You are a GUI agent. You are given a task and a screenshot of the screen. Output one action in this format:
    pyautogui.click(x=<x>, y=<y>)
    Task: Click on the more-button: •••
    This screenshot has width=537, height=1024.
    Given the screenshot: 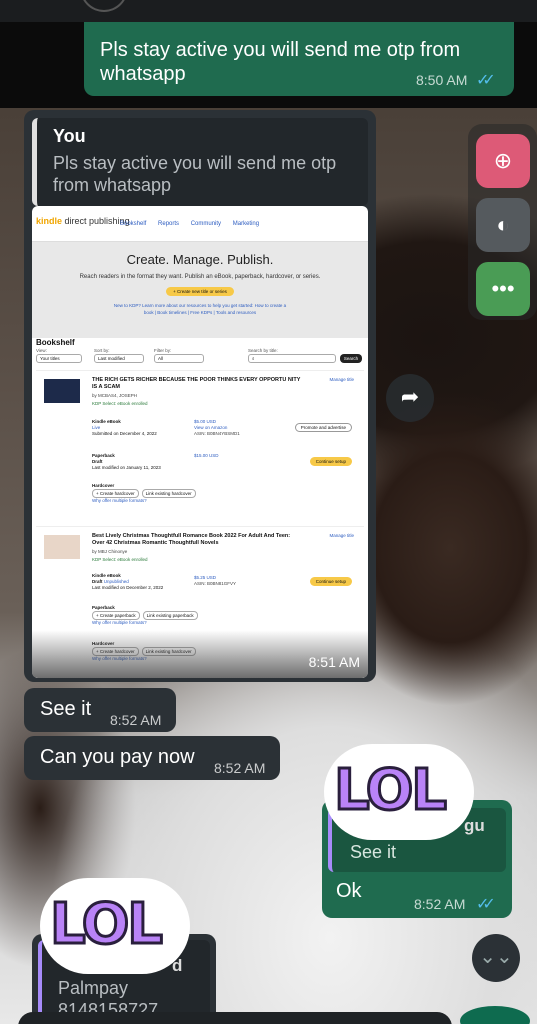 What is the action you would take?
    pyautogui.click(x=503, y=289)
    